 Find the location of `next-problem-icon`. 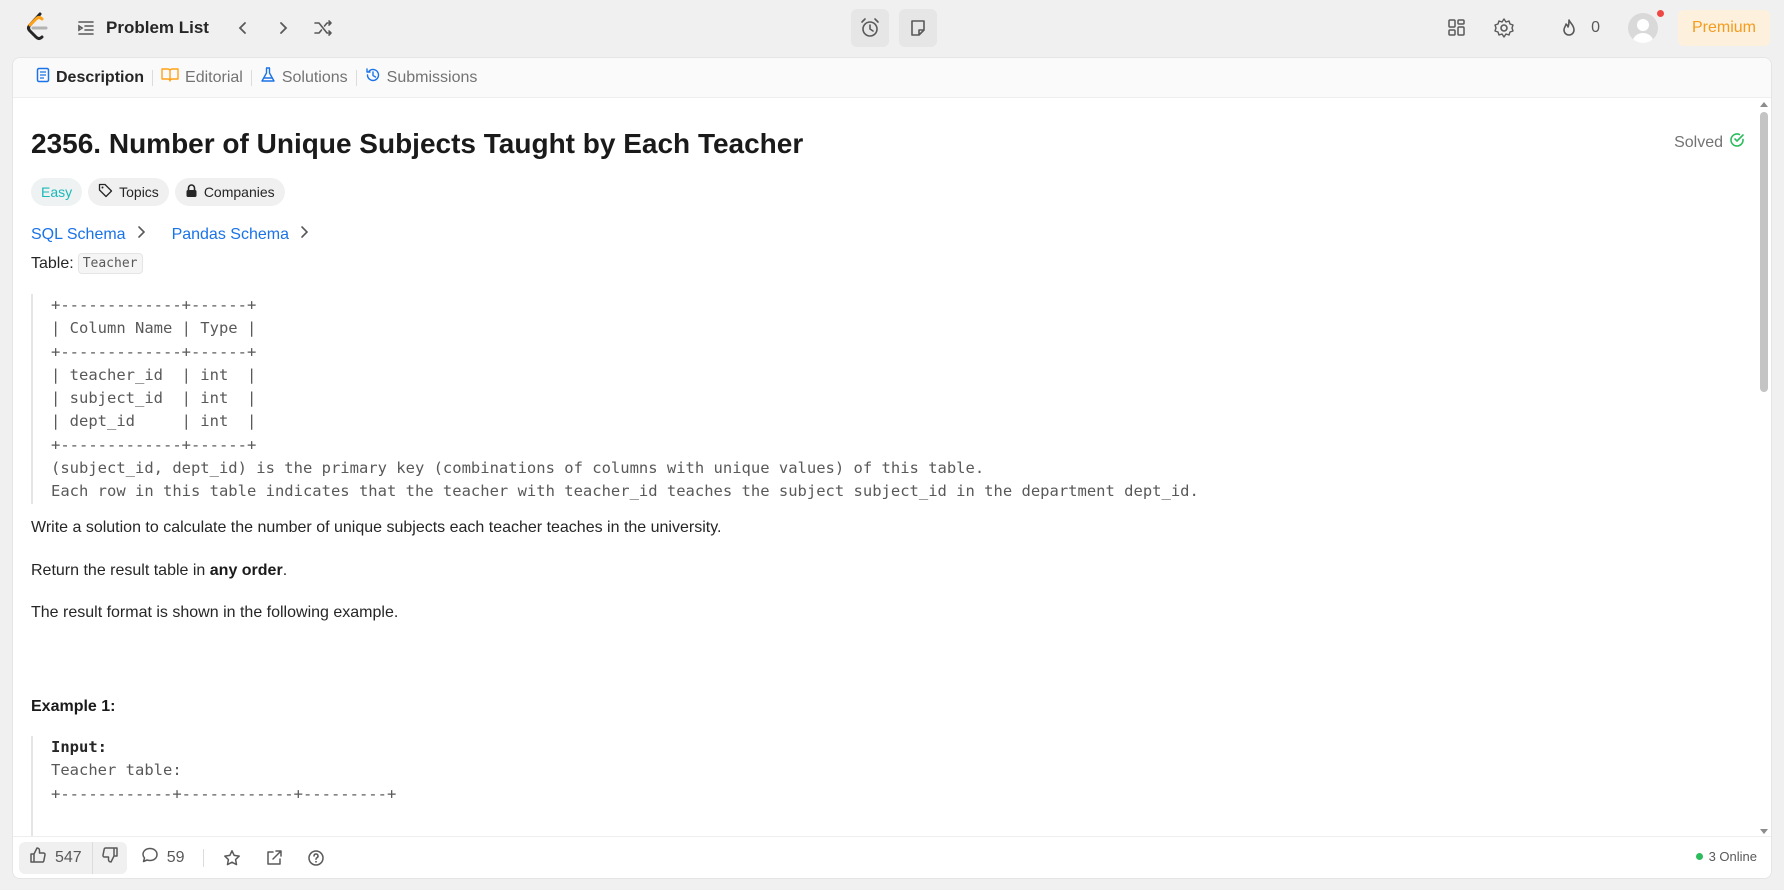

next-problem-icon is located at coordinates (283, 28).